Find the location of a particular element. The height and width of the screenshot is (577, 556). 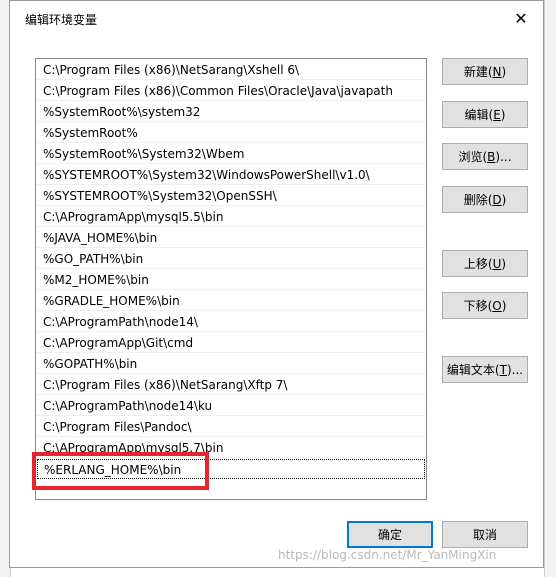

path-row: C:\AProgramApp\mysql5.5\bin is located at coordinates (231, 217).